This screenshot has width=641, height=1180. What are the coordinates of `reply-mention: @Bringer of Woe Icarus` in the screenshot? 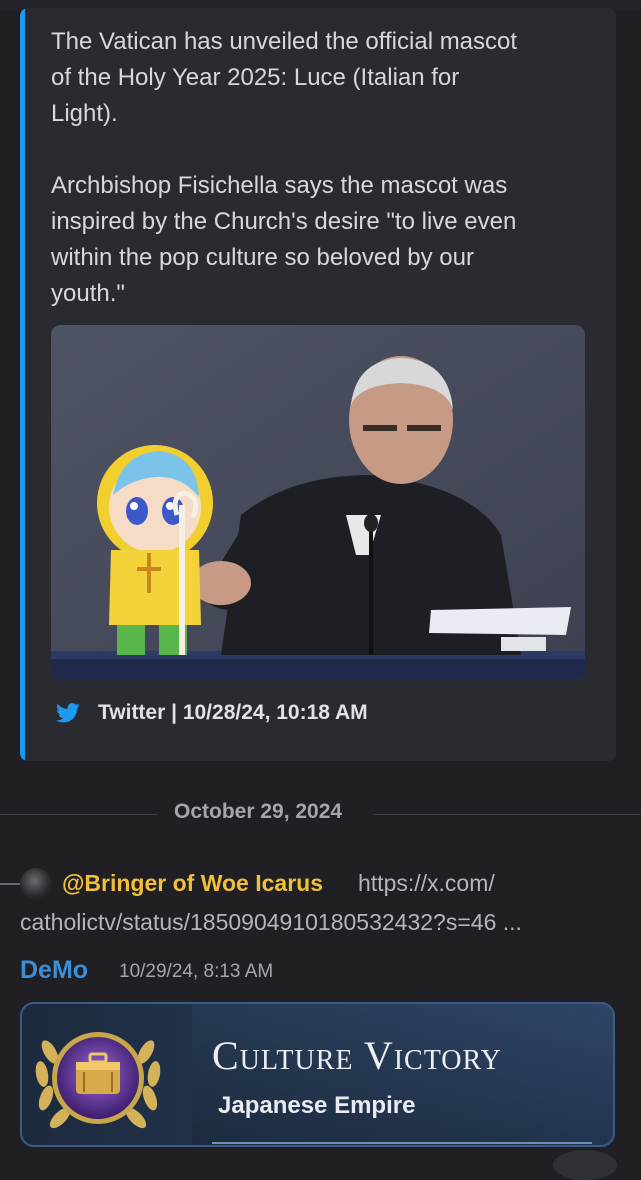 It's located at (192, 883).